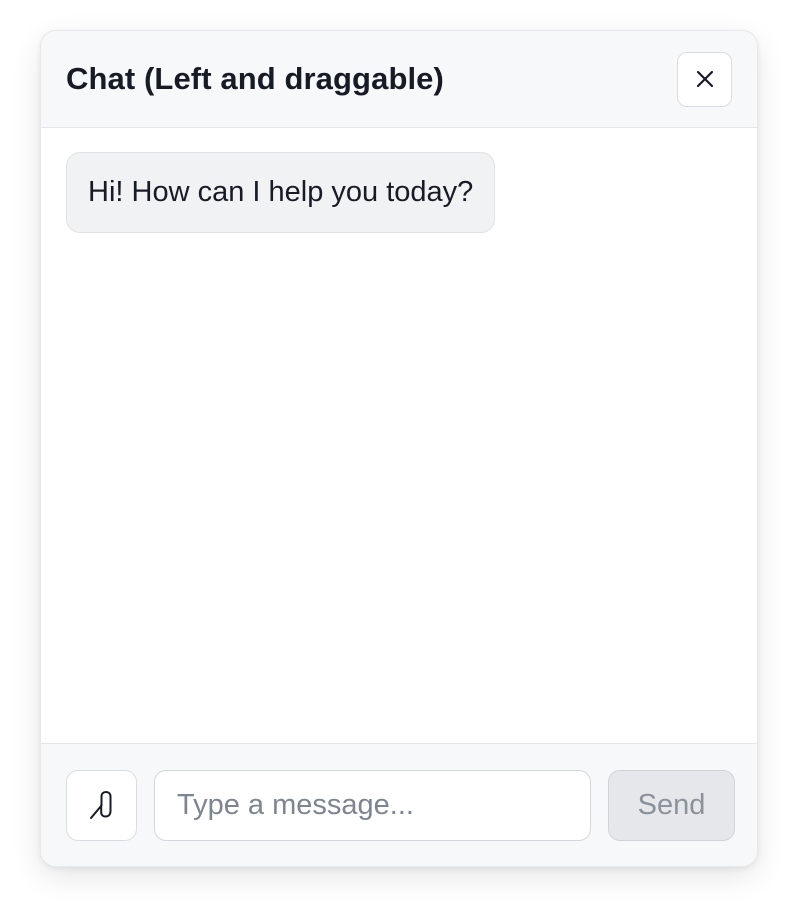 The width and height of the screenshot is (790, 906). I want to click on close-icon, so click(704, 79).